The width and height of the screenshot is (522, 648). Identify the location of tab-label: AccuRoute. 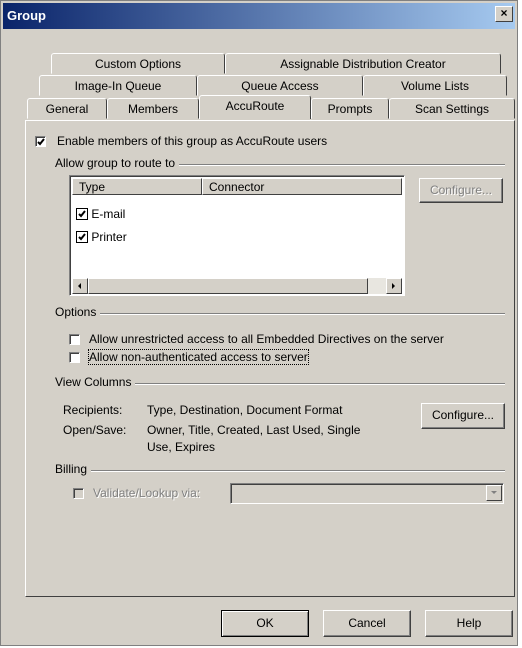
(255, 106).